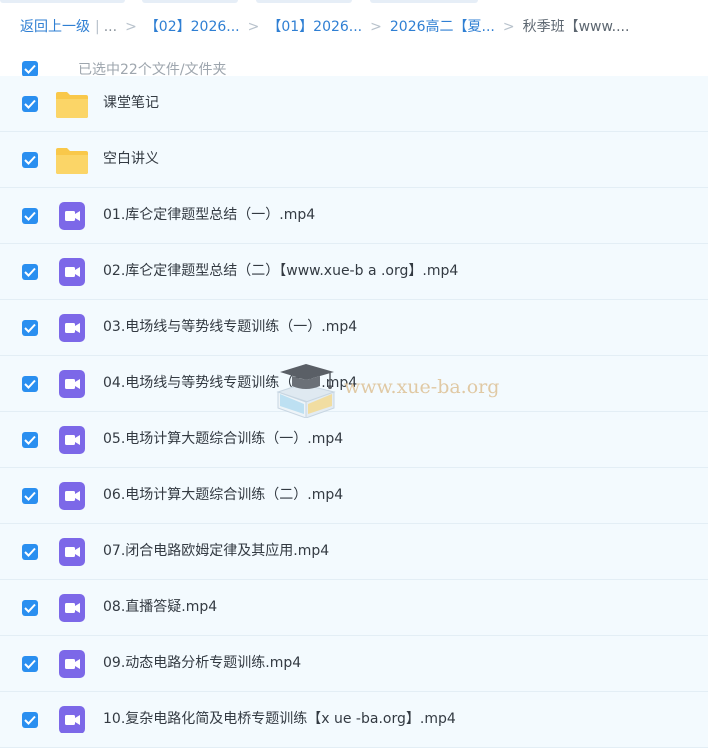 The image size is (708, 748). I want to click on file-name: 空白讲义, so click(131, 159).